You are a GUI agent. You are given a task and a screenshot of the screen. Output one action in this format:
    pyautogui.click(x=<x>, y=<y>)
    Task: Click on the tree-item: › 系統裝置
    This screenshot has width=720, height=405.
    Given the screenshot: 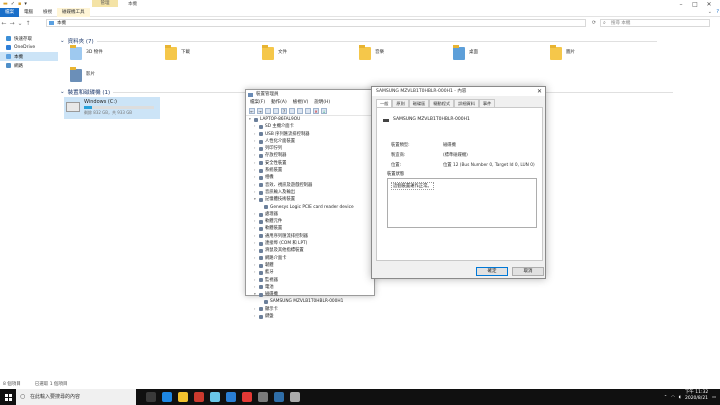 What is the action you would take?
    pyautogui.click(x=311, y=170)
    